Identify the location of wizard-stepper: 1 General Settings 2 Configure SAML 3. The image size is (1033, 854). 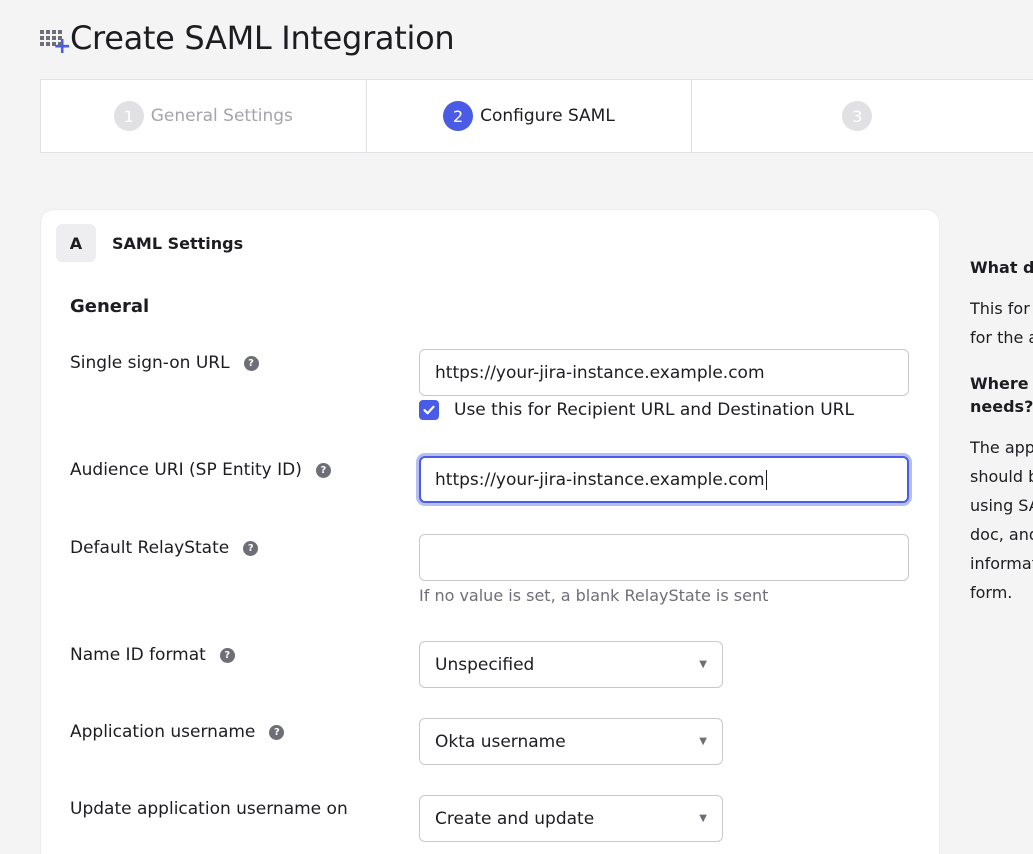
(536, 116).